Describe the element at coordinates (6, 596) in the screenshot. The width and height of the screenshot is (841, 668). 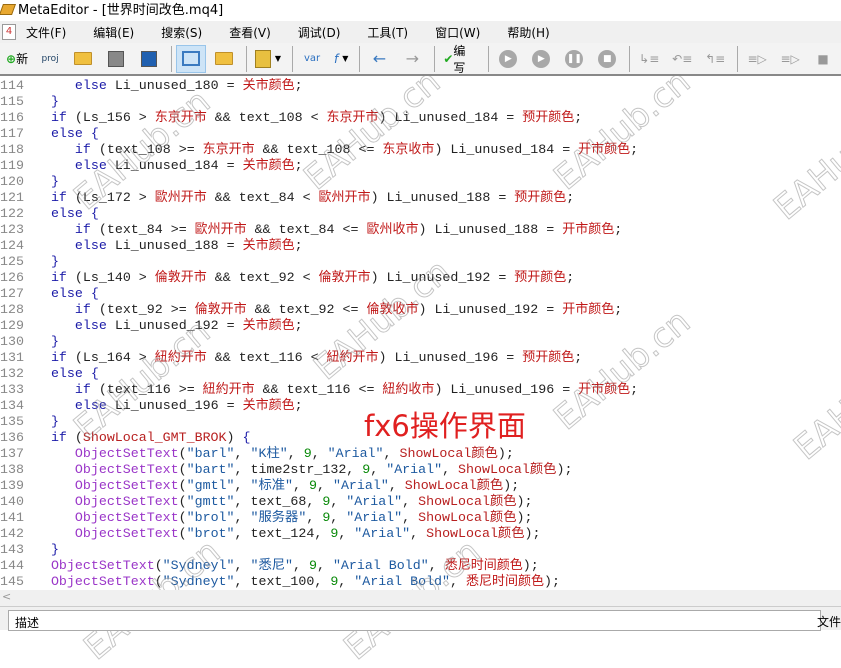
I see `scroll-left-icon: <` at that location.